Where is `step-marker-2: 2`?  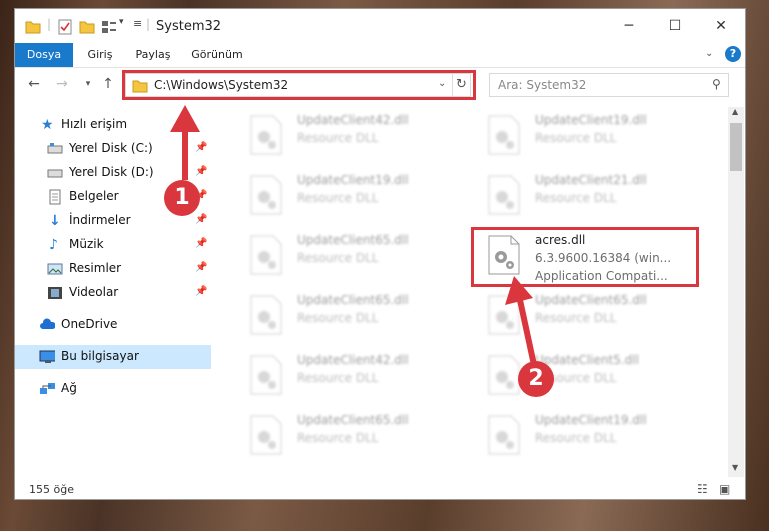 step-marker-2: 2 is located at coordinates (536, 379).